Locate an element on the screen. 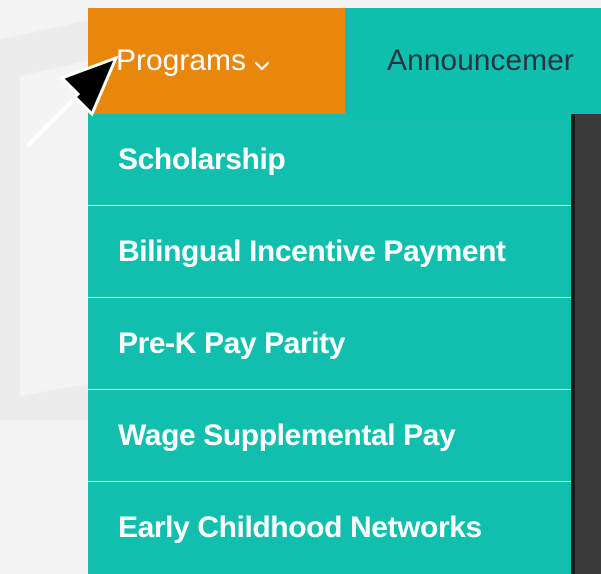 The image size is (601, 574). nav-item-announcements: Announcemer is located at coordinates (494, 61).